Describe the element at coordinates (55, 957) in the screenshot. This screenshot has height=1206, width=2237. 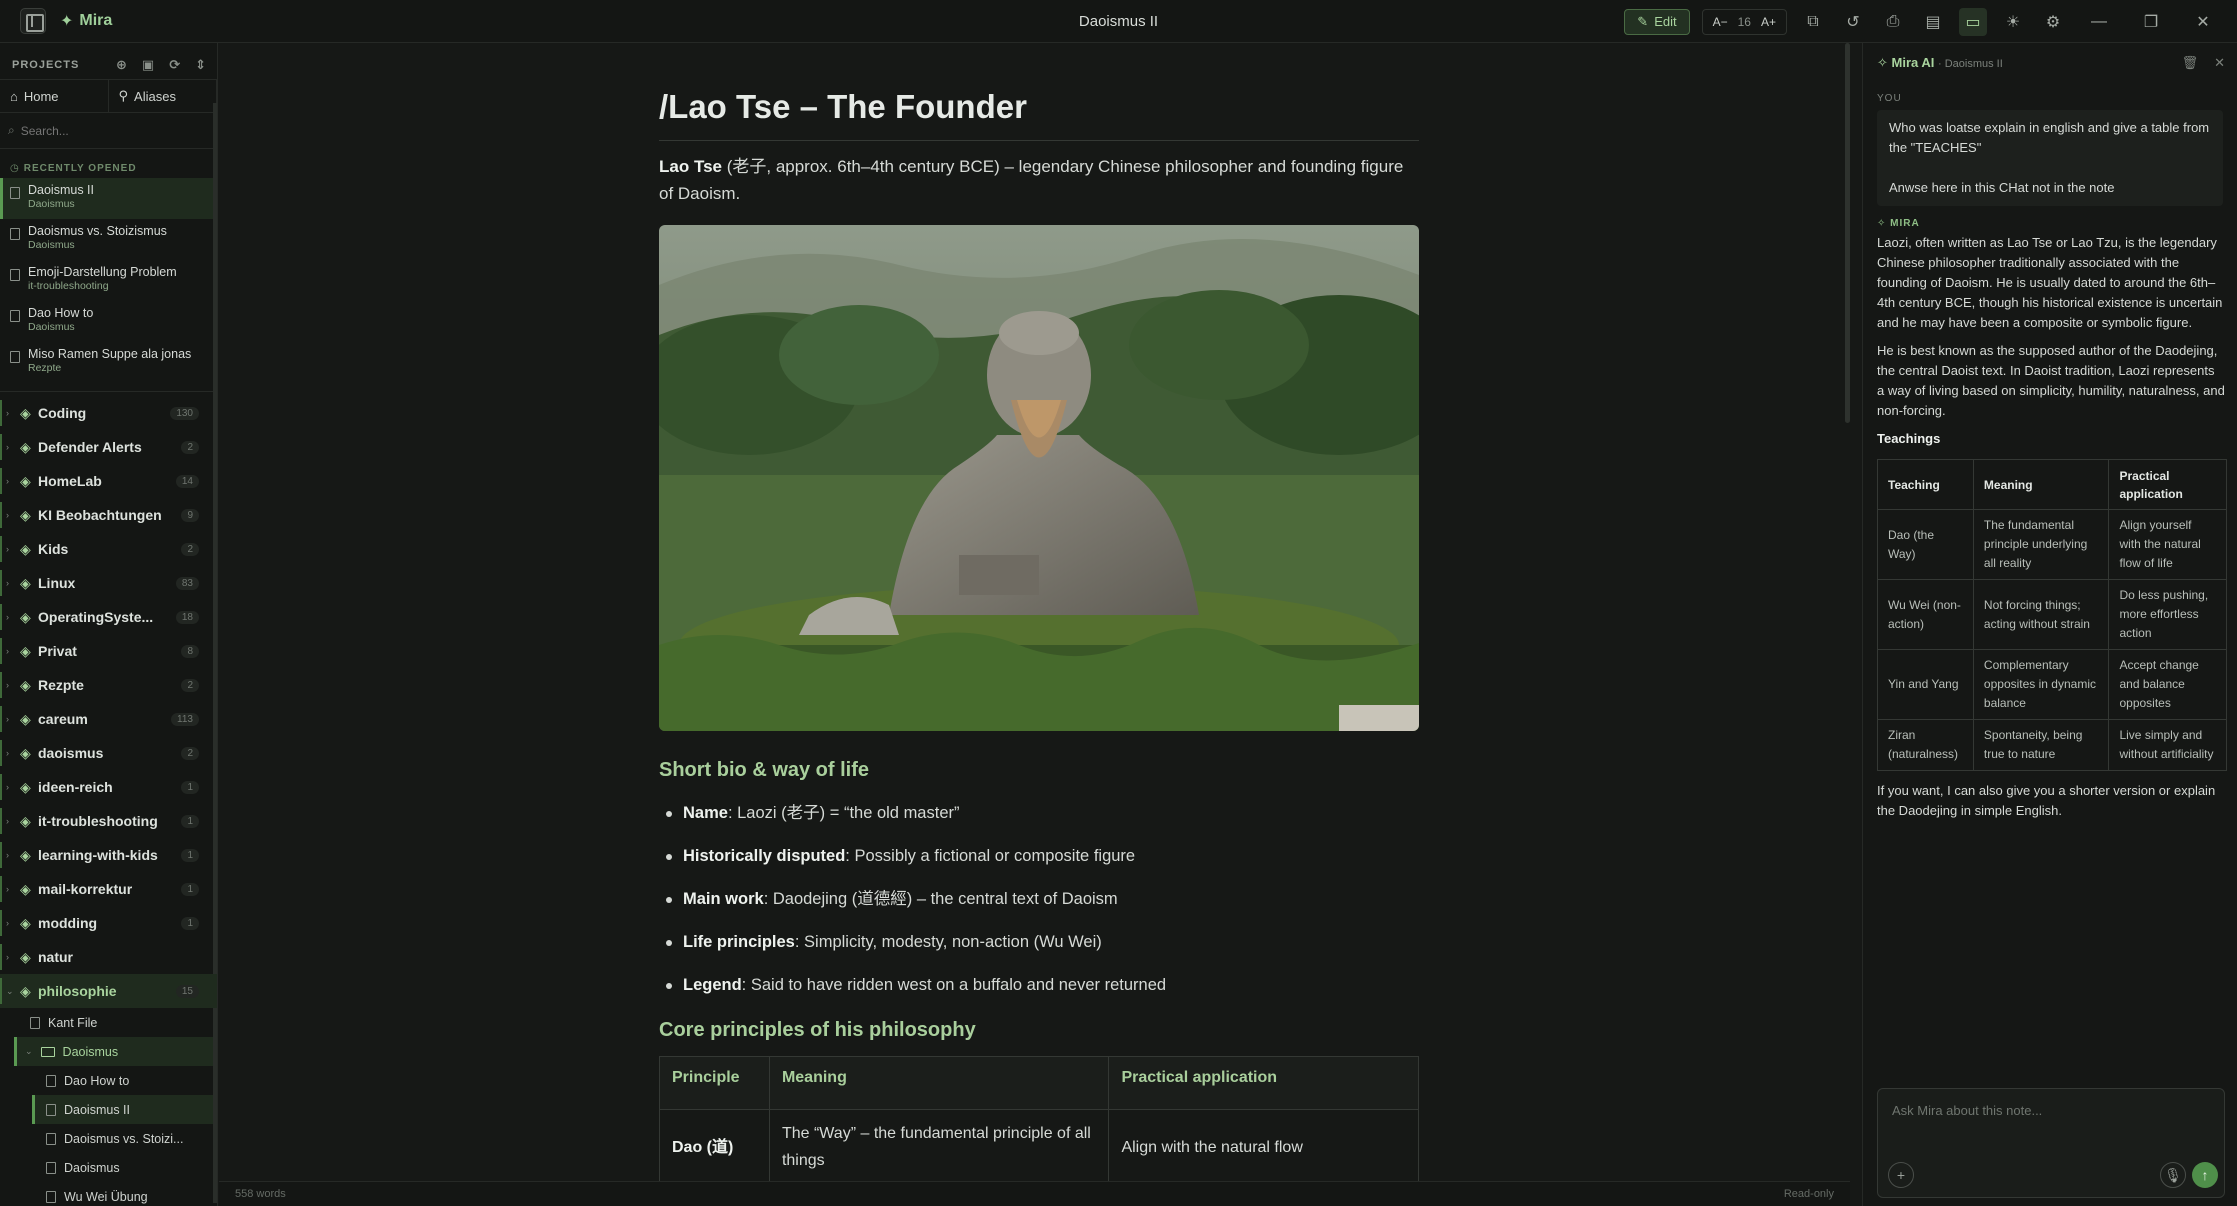
I see `project-name: natur` at that location.